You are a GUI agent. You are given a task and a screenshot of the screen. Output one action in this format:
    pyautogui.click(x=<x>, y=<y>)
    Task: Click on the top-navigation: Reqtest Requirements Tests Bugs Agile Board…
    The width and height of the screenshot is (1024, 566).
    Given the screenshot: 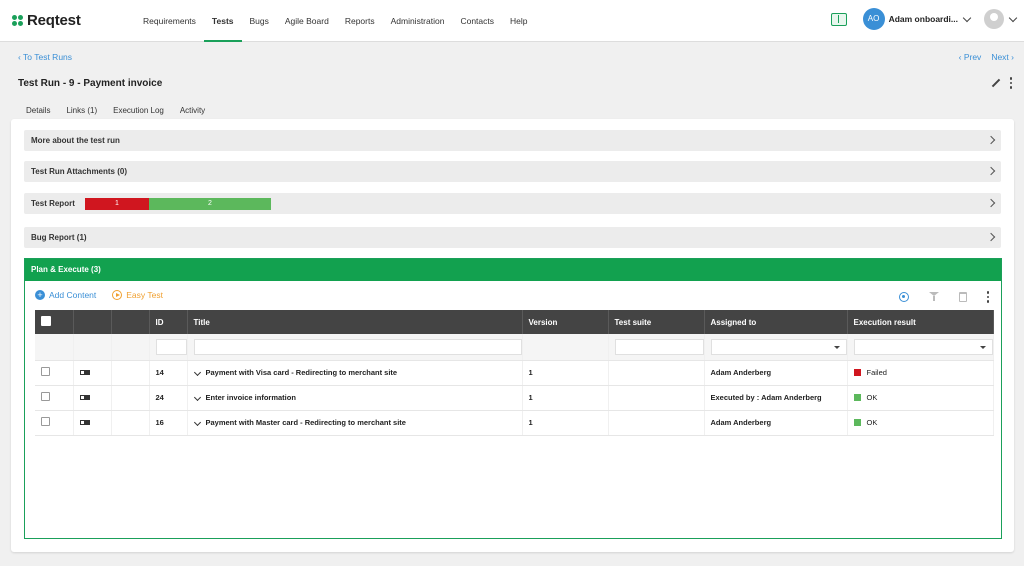 What is the action you would take?
    pyautogui.click(x=512, y=21)
    